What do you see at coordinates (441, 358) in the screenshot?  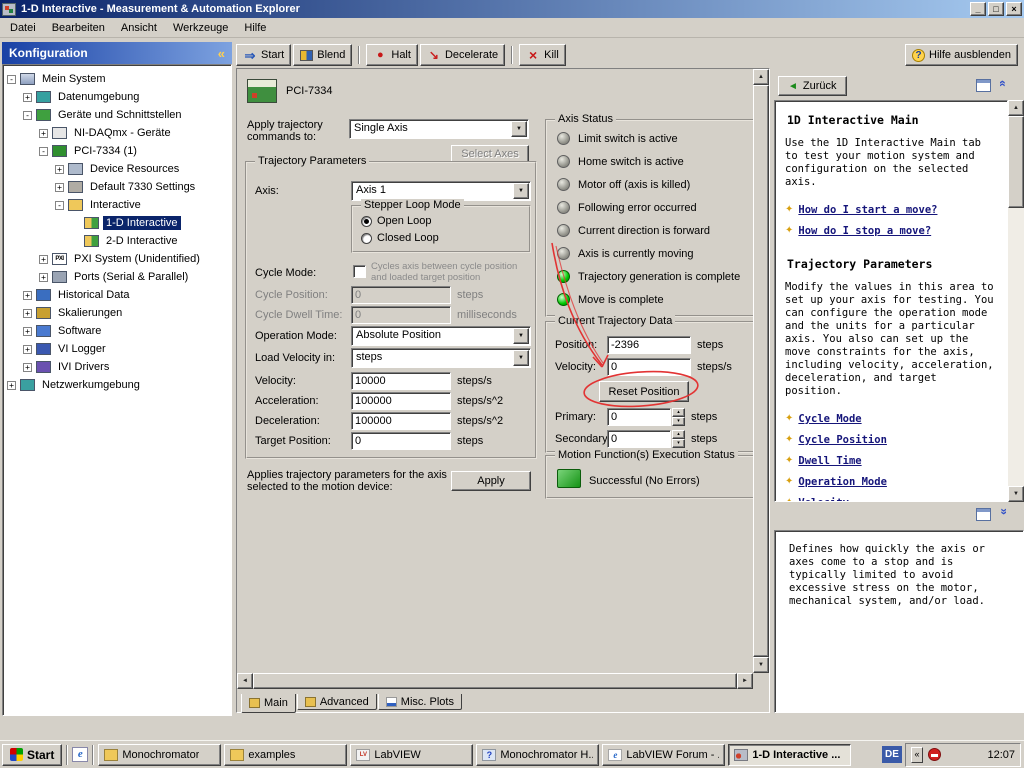 I see `load-velocity-select: steps ▼` at bounding box center [441, 358].